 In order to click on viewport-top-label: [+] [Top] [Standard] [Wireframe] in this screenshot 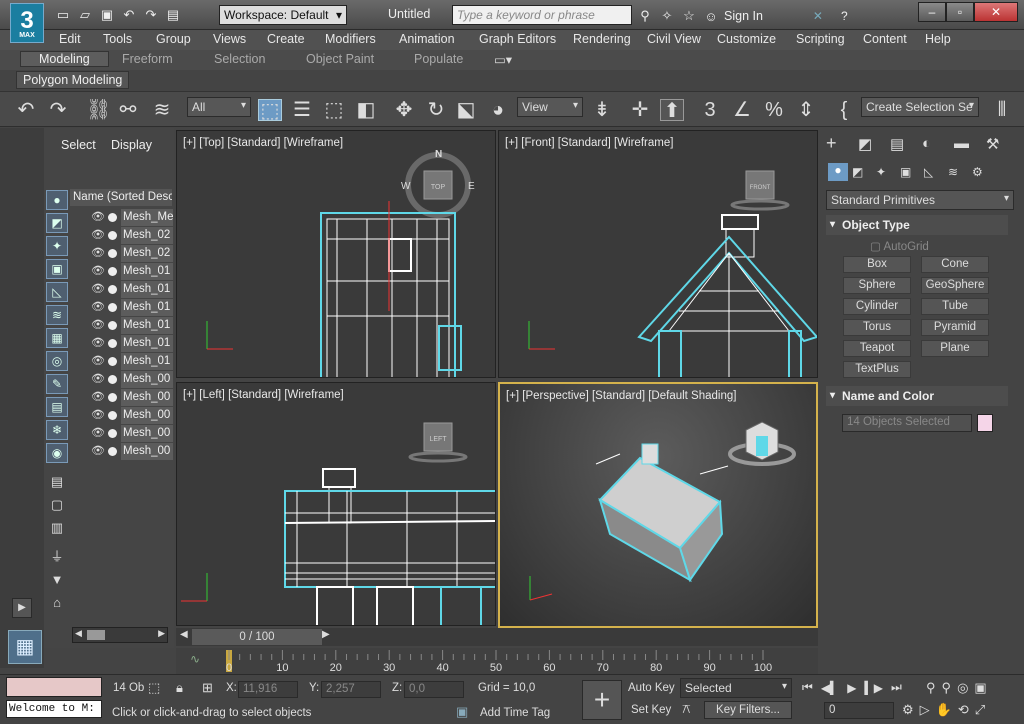, I will do `click(263, 143)`.